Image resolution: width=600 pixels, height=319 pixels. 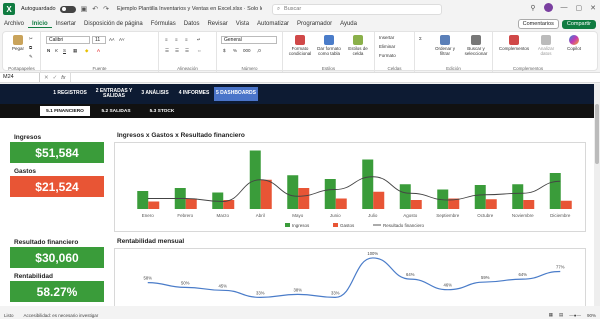 I want to click on nav-tab-4: 5 DASHBOARDS, so click(x=236, y=94).